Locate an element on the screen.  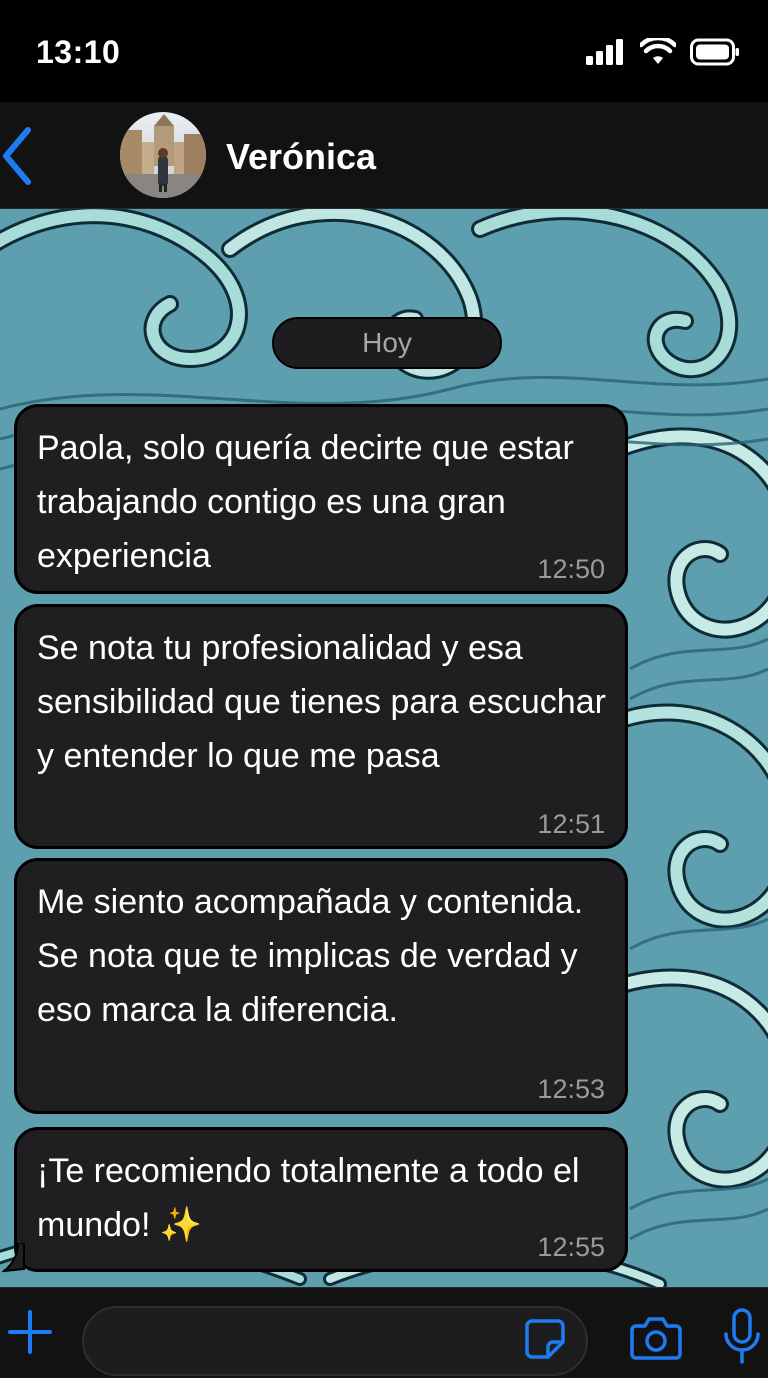
microphone-icon is located at coordinates (742, 1337).